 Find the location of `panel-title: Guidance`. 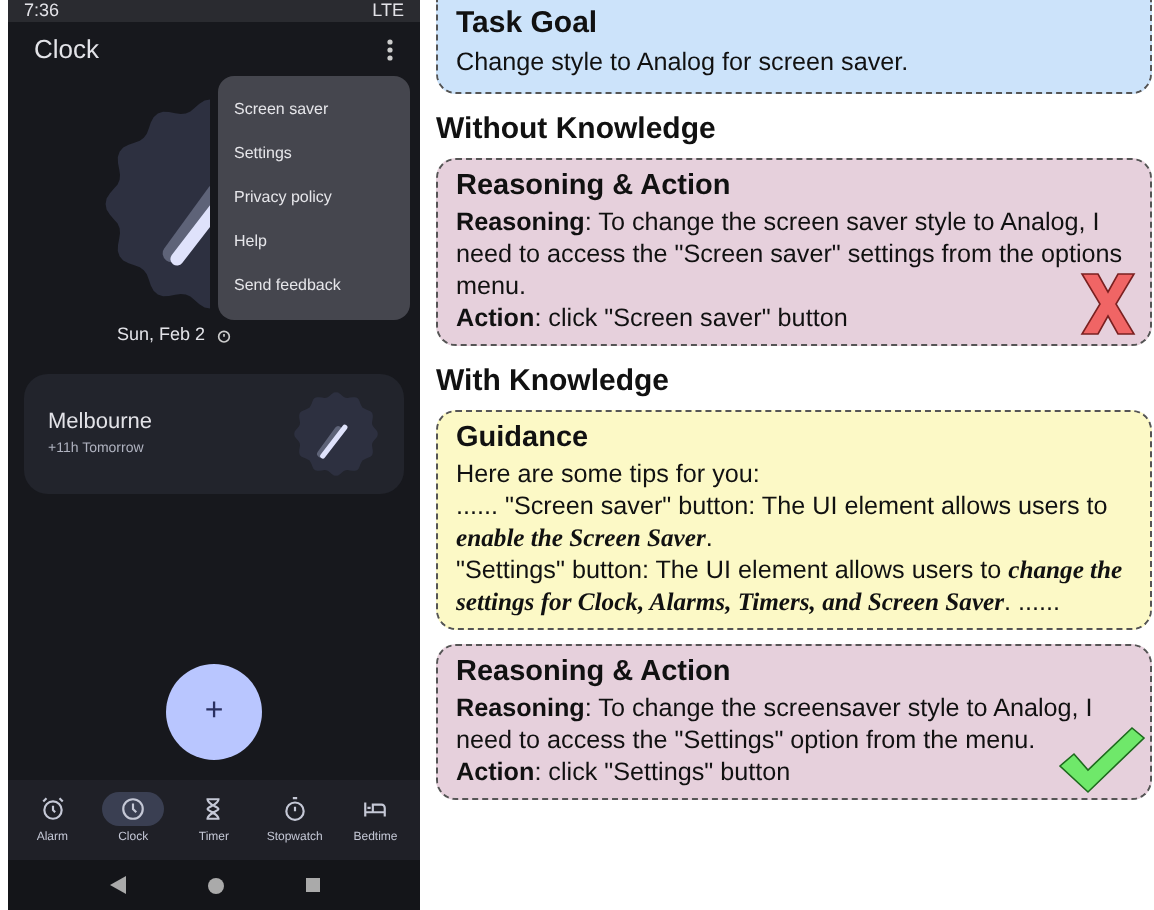

panel-title: Guidance is located at coordinates (523, 439).